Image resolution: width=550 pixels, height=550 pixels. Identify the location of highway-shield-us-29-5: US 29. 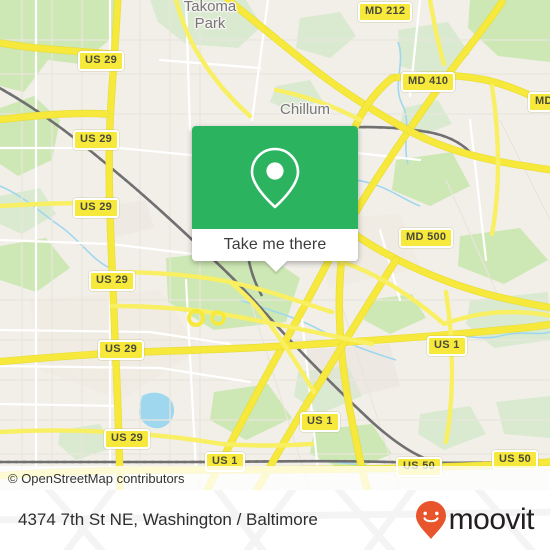
(121, 350).